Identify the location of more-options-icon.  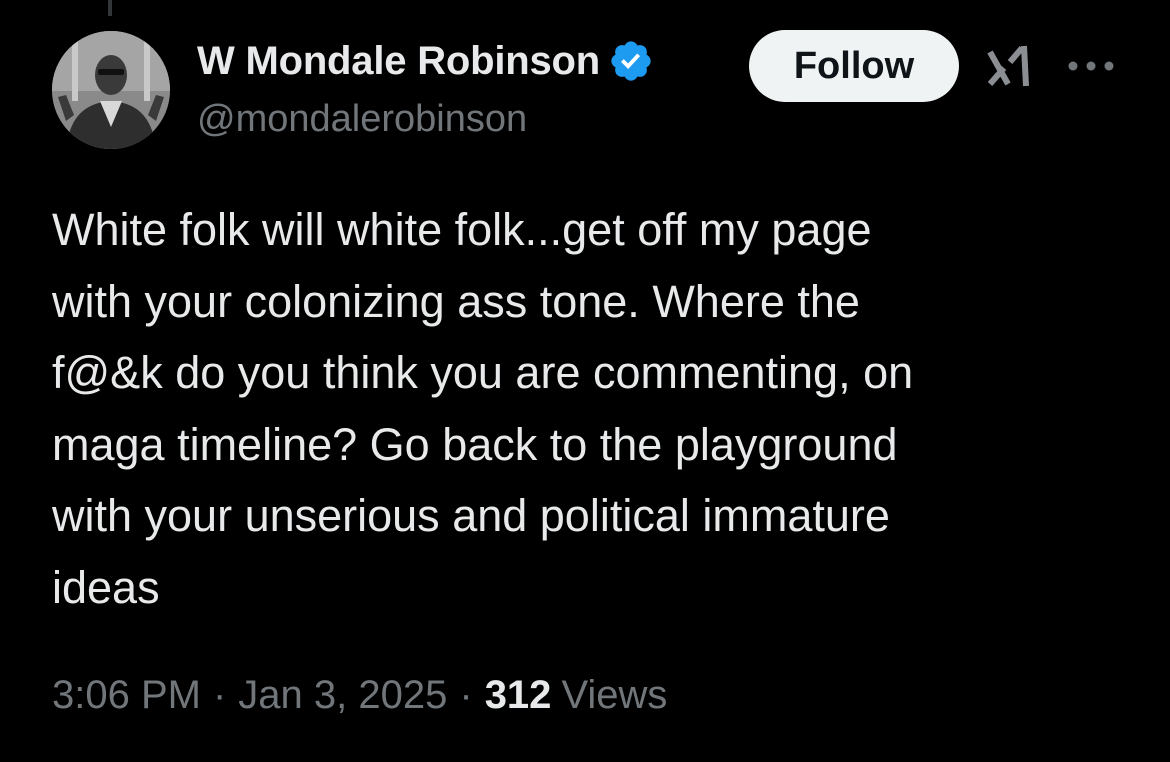
(1091, 66).